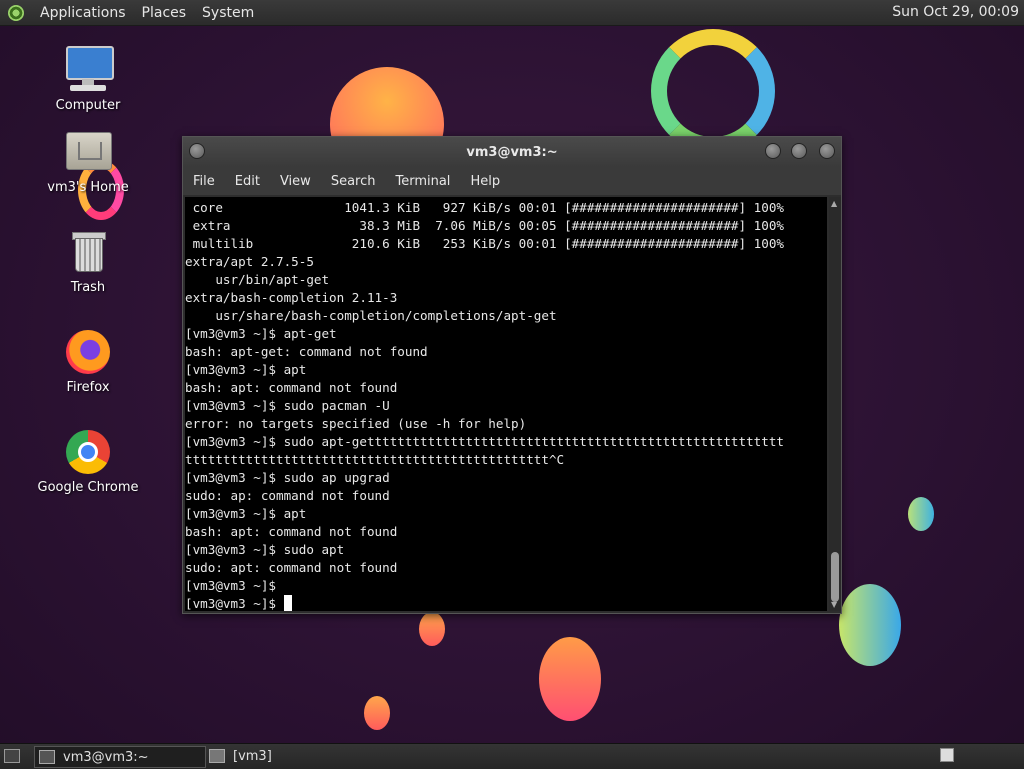 This screenshot has width=1024, height=769. I want to click on close-button, so click(827, 151).